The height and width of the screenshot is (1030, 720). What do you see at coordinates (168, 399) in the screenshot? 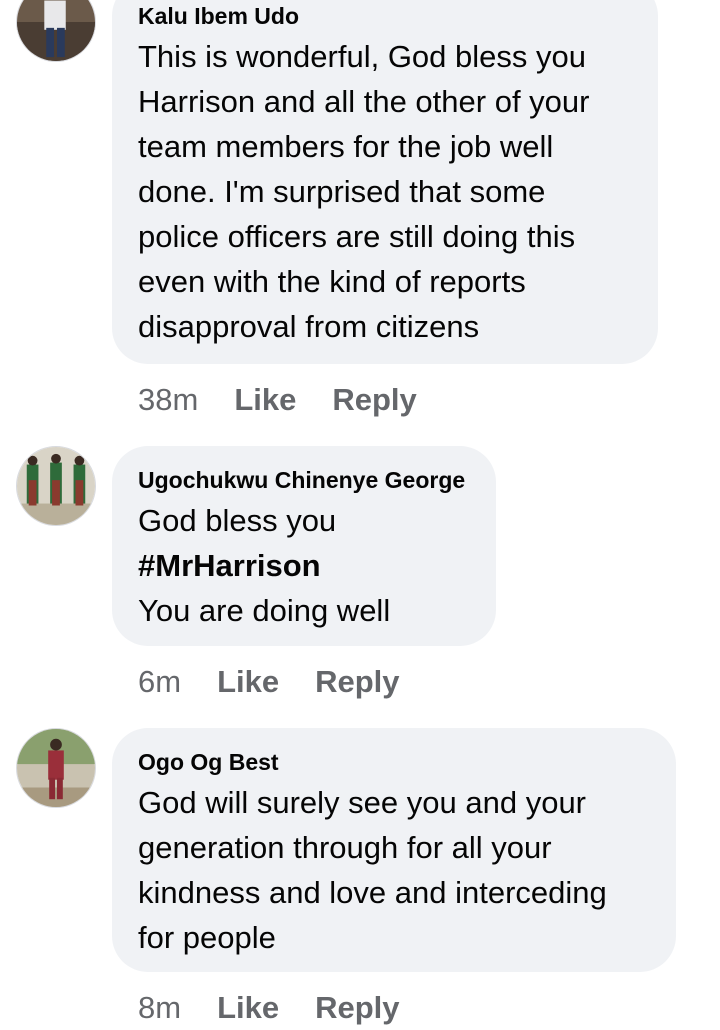
I see `comment-timestamp: 38m` at bounding box center [168, 399].